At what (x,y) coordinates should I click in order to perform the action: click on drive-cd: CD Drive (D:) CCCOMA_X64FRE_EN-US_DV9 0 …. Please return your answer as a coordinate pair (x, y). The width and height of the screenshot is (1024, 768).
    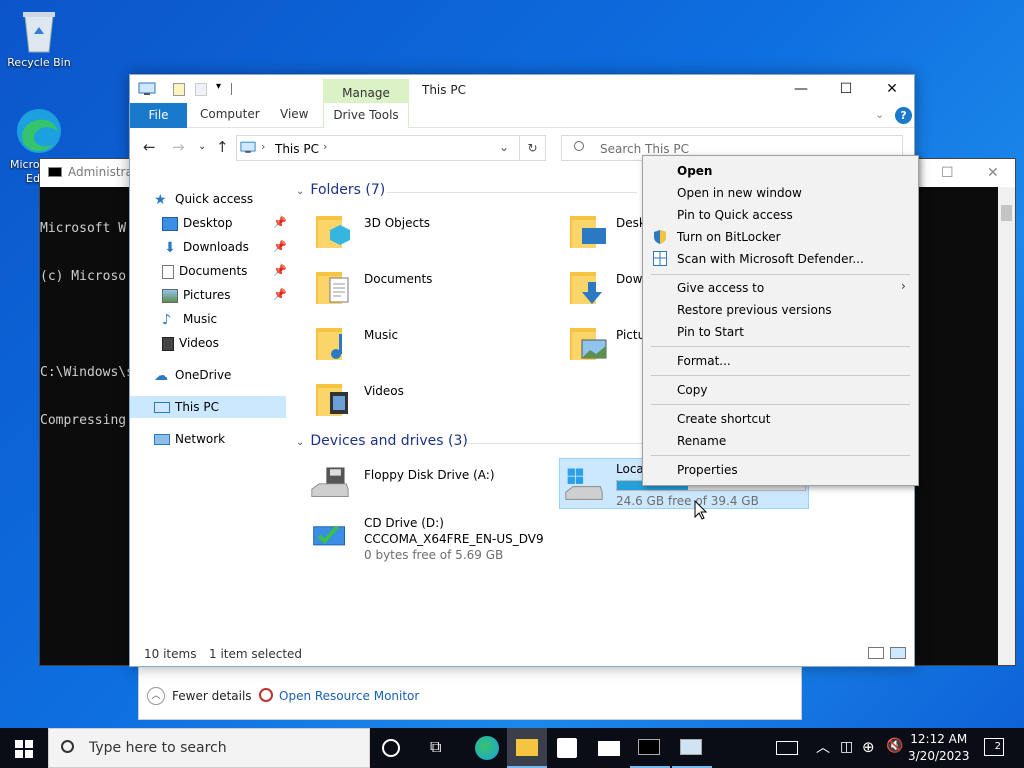
    Looking at the image, I should click on (450, 539).